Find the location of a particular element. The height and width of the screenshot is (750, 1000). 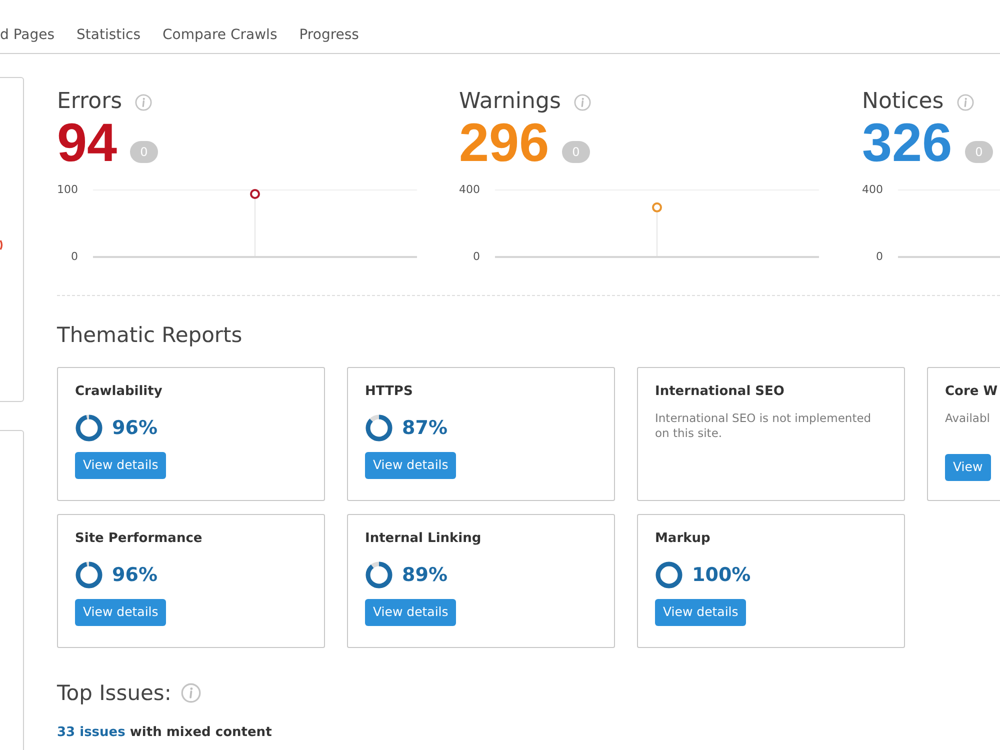

section-title: Thematic Reports is located at coordinates (150, 335).